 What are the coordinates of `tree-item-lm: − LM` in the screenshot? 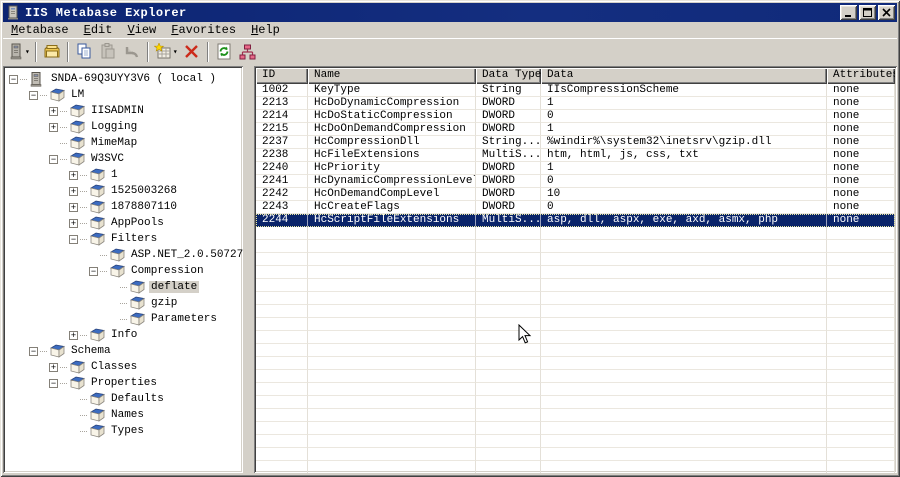 It's located at (124, 95).